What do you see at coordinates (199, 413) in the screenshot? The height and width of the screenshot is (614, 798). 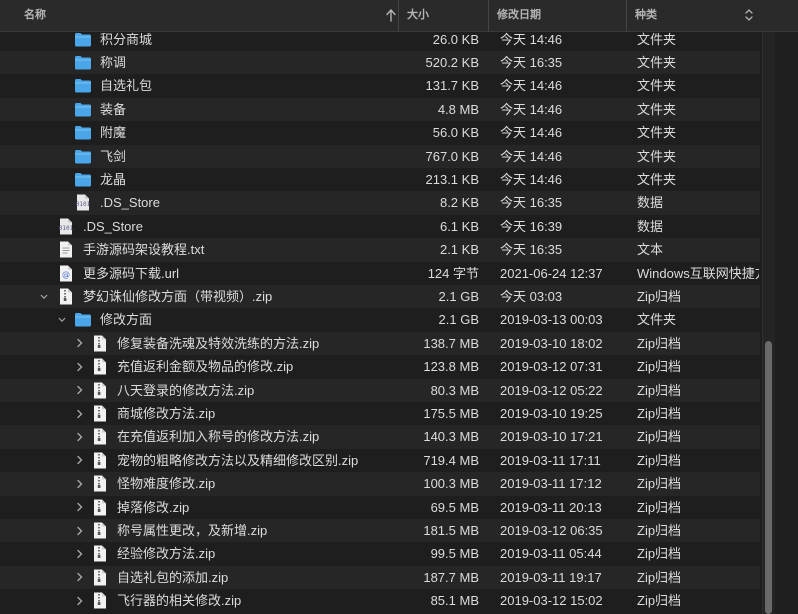 I see `name-cell: 商城修改方法.zip` at bounding box center [199, 413].